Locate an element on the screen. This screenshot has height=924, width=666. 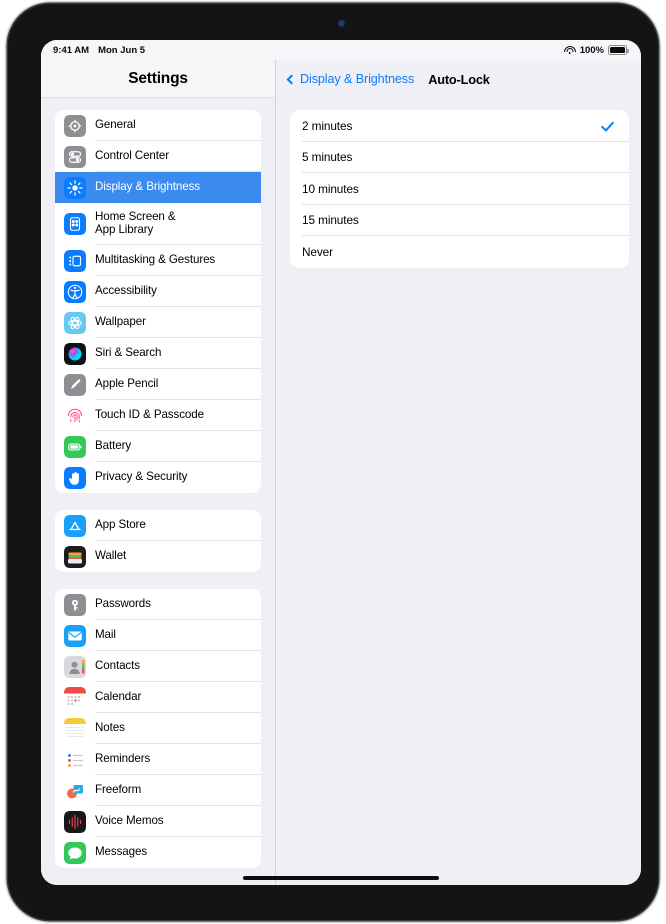
option-label: 15 minutes is located at coordinates (330, 220).